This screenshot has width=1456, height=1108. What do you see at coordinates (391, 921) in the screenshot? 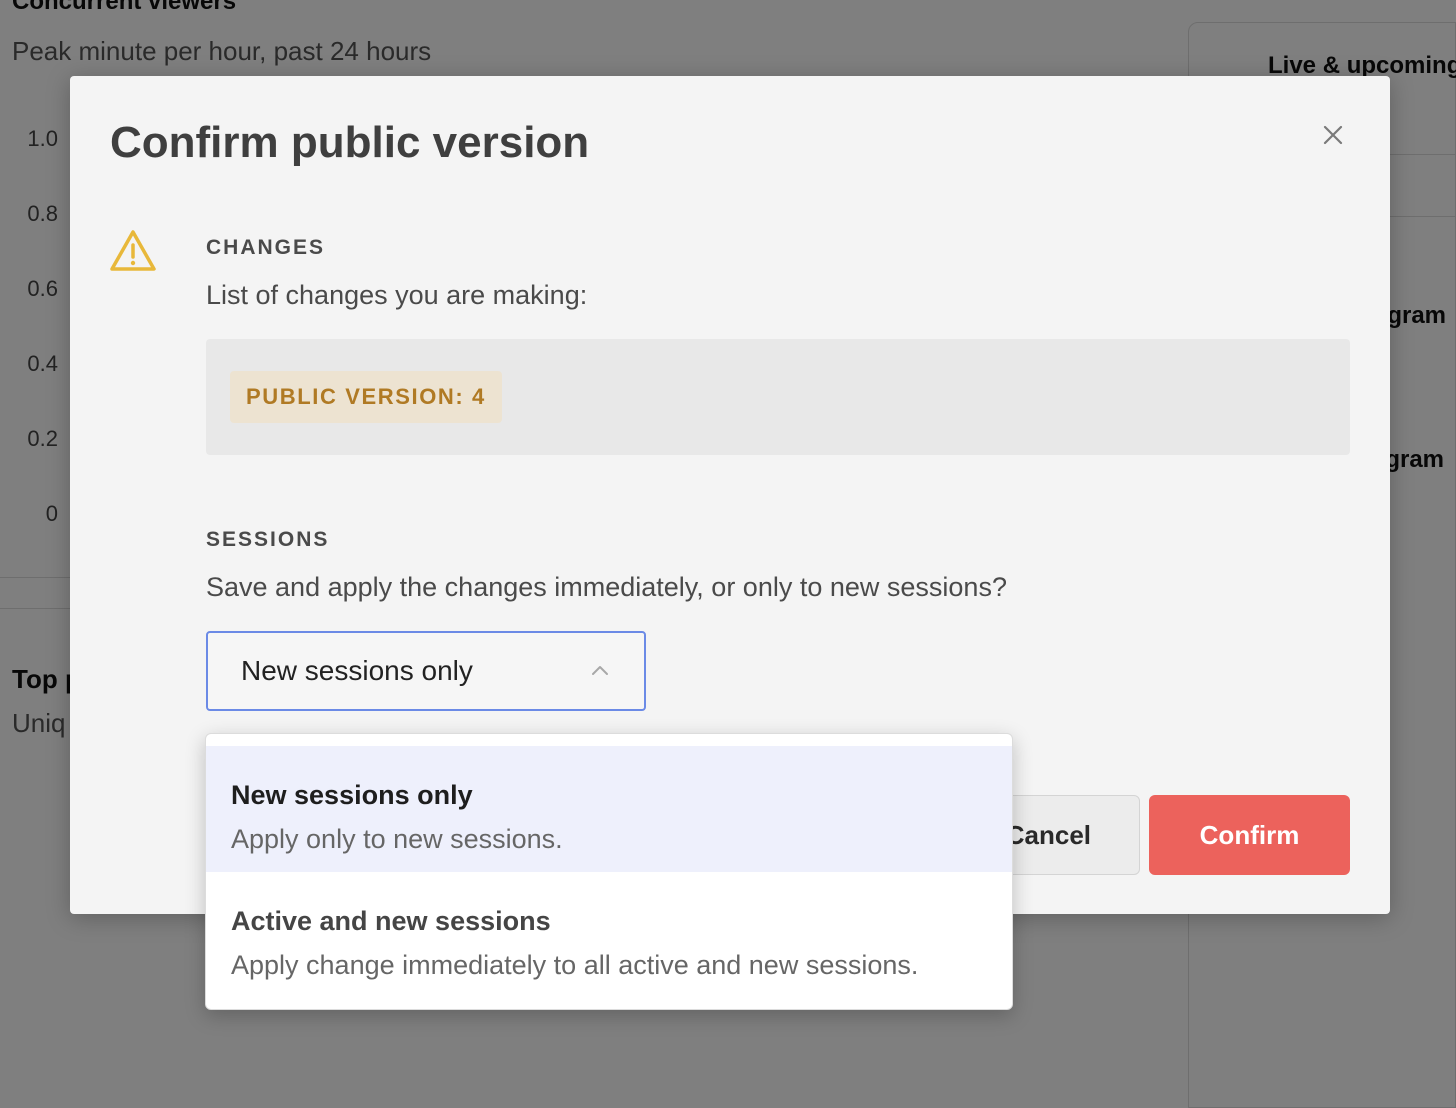
I see `option-title: Active and new sessions` at bounding box center [391, 921].